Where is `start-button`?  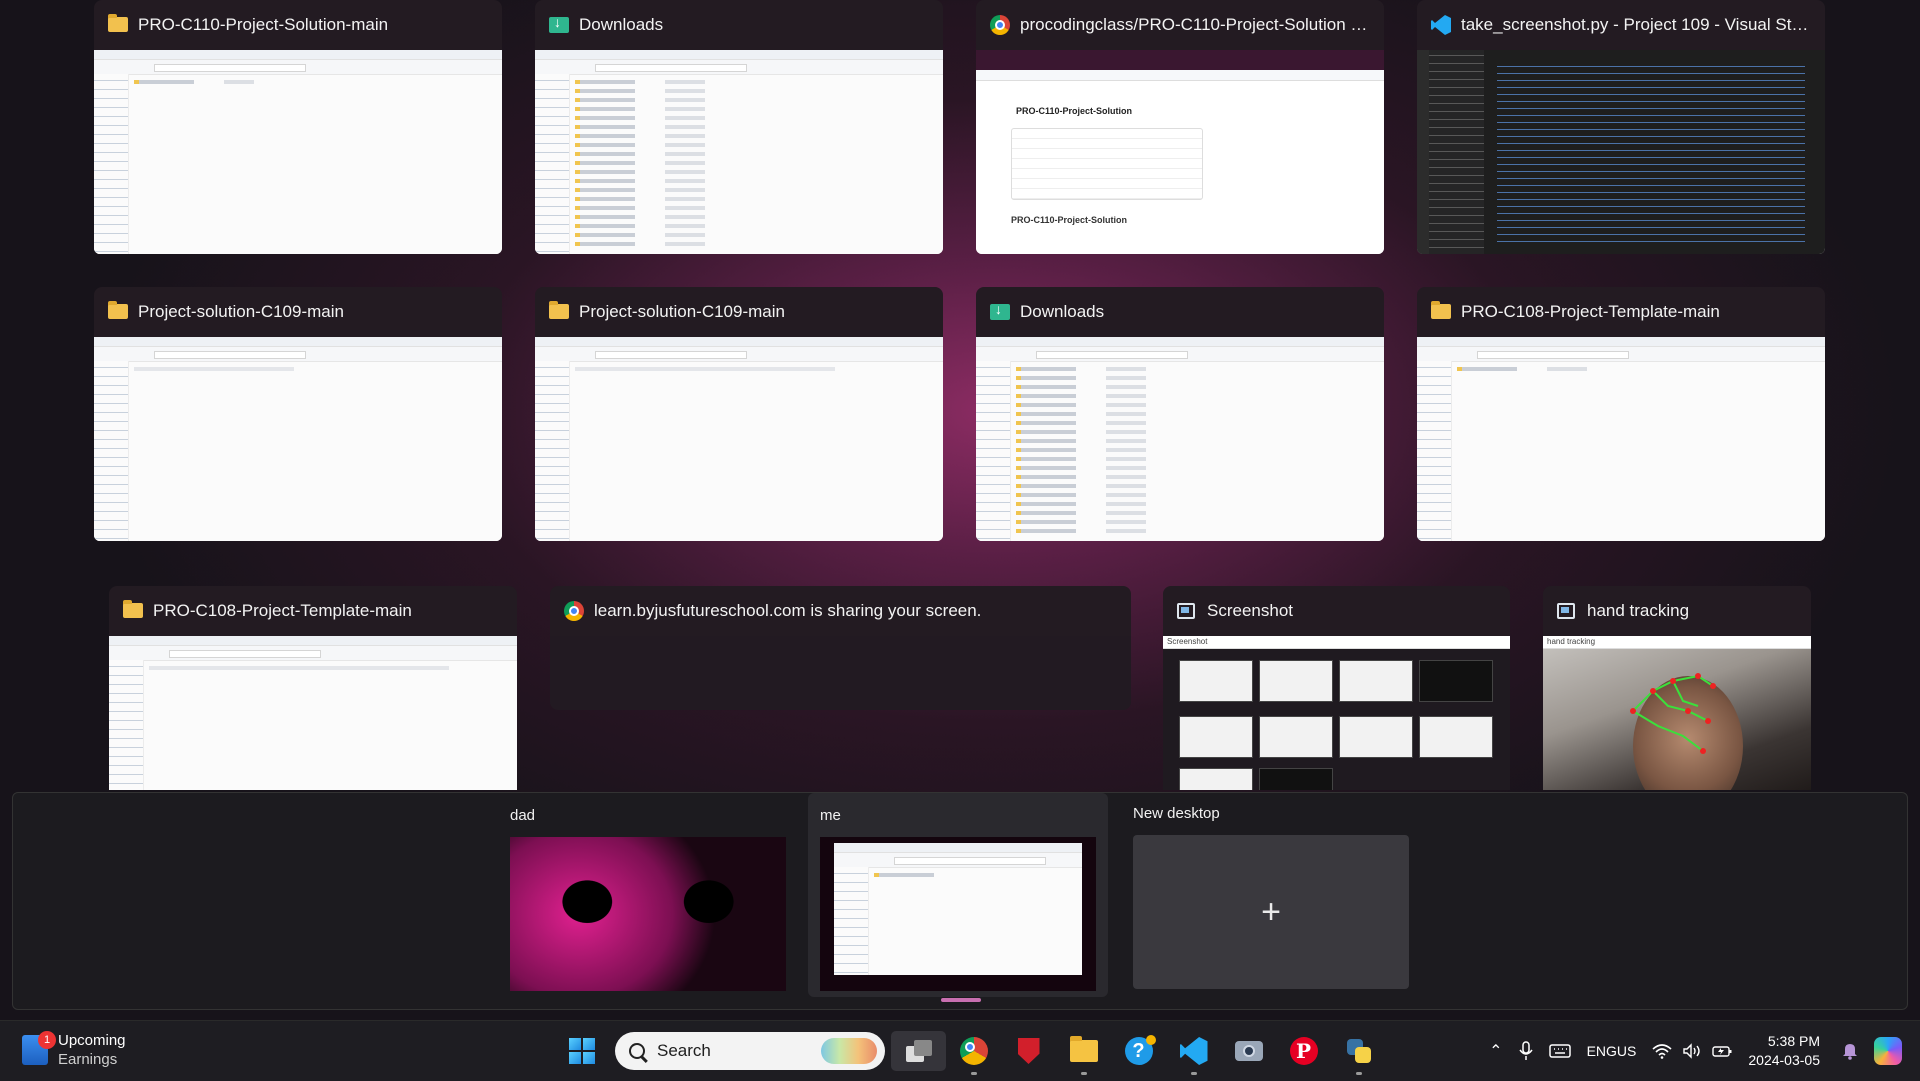 start-button is located at coordinates (581, 1051).